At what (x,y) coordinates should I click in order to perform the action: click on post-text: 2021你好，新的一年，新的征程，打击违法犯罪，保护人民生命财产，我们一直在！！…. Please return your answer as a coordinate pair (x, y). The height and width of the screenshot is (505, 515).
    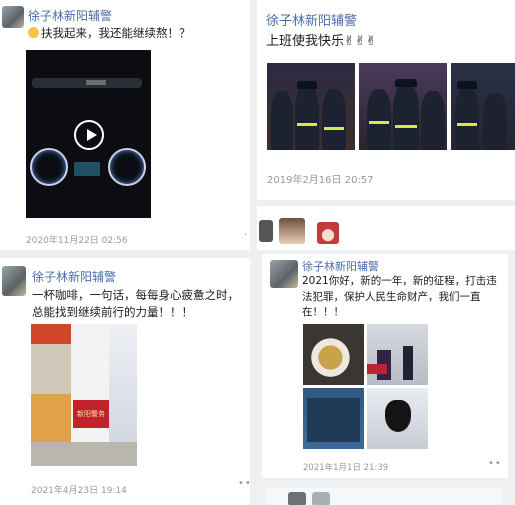
    Looking at the image, I should click on (399, 296).